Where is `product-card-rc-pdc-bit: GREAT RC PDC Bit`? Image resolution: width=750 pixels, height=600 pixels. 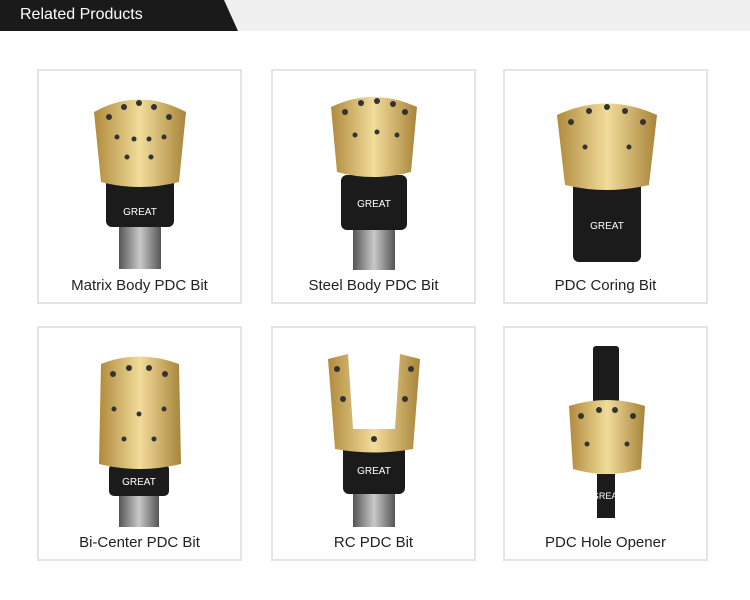
product-card-rc-pdc-bit: GREAT RC PDC Bit is located at coordinates (373, 443).